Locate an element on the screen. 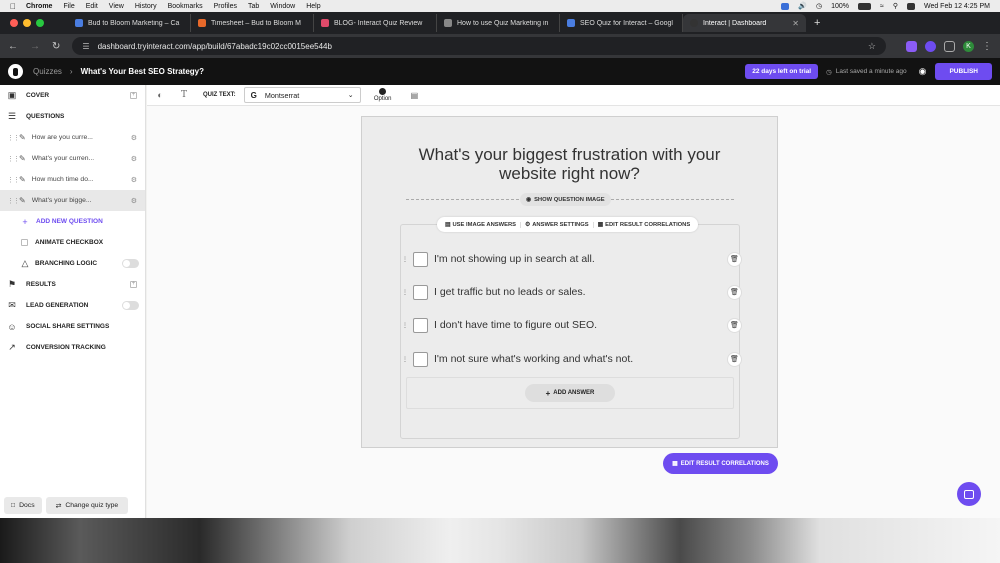 The image size is (1000, 563). text-format-icon: T is located at coordinates (184, 95).